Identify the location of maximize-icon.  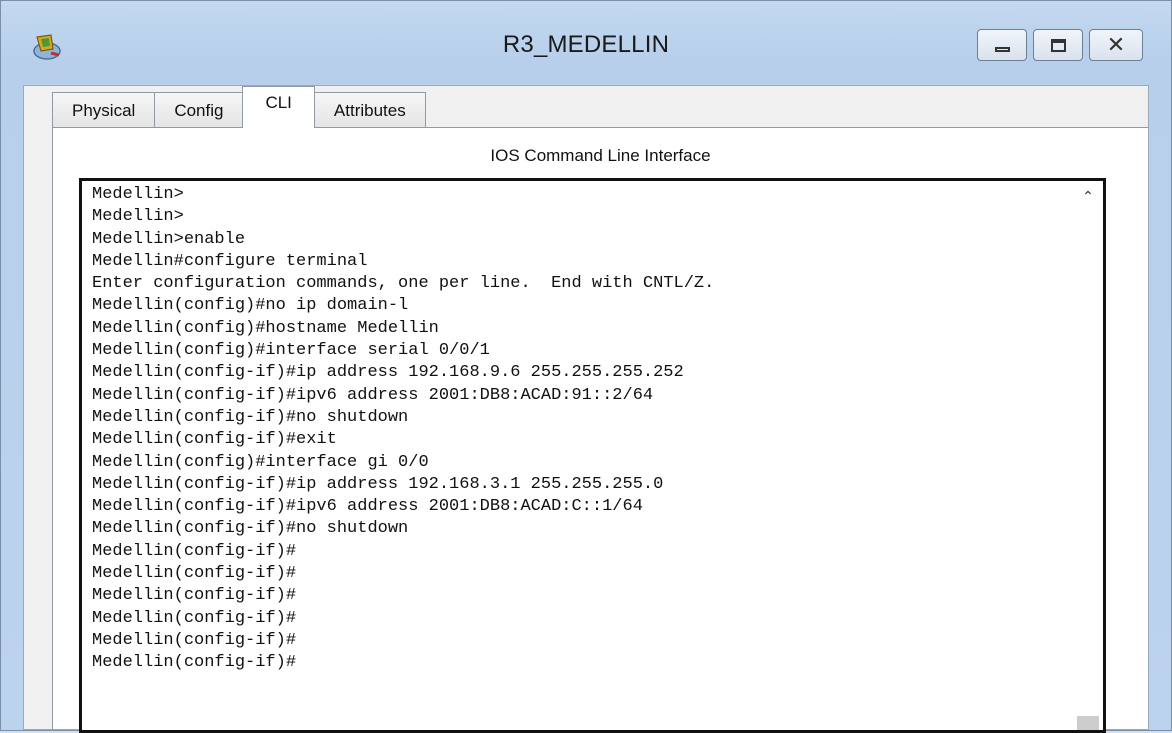
(1058, 45).